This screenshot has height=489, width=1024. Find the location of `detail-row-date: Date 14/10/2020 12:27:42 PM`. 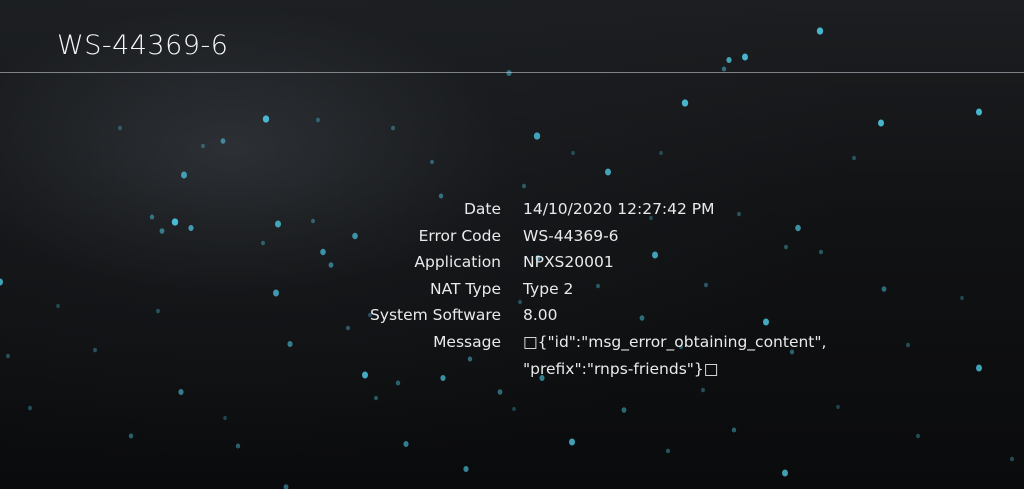

detail-row-date: Date 14/10/2020 12:27:42 PM is located at coordinates (512, 209).